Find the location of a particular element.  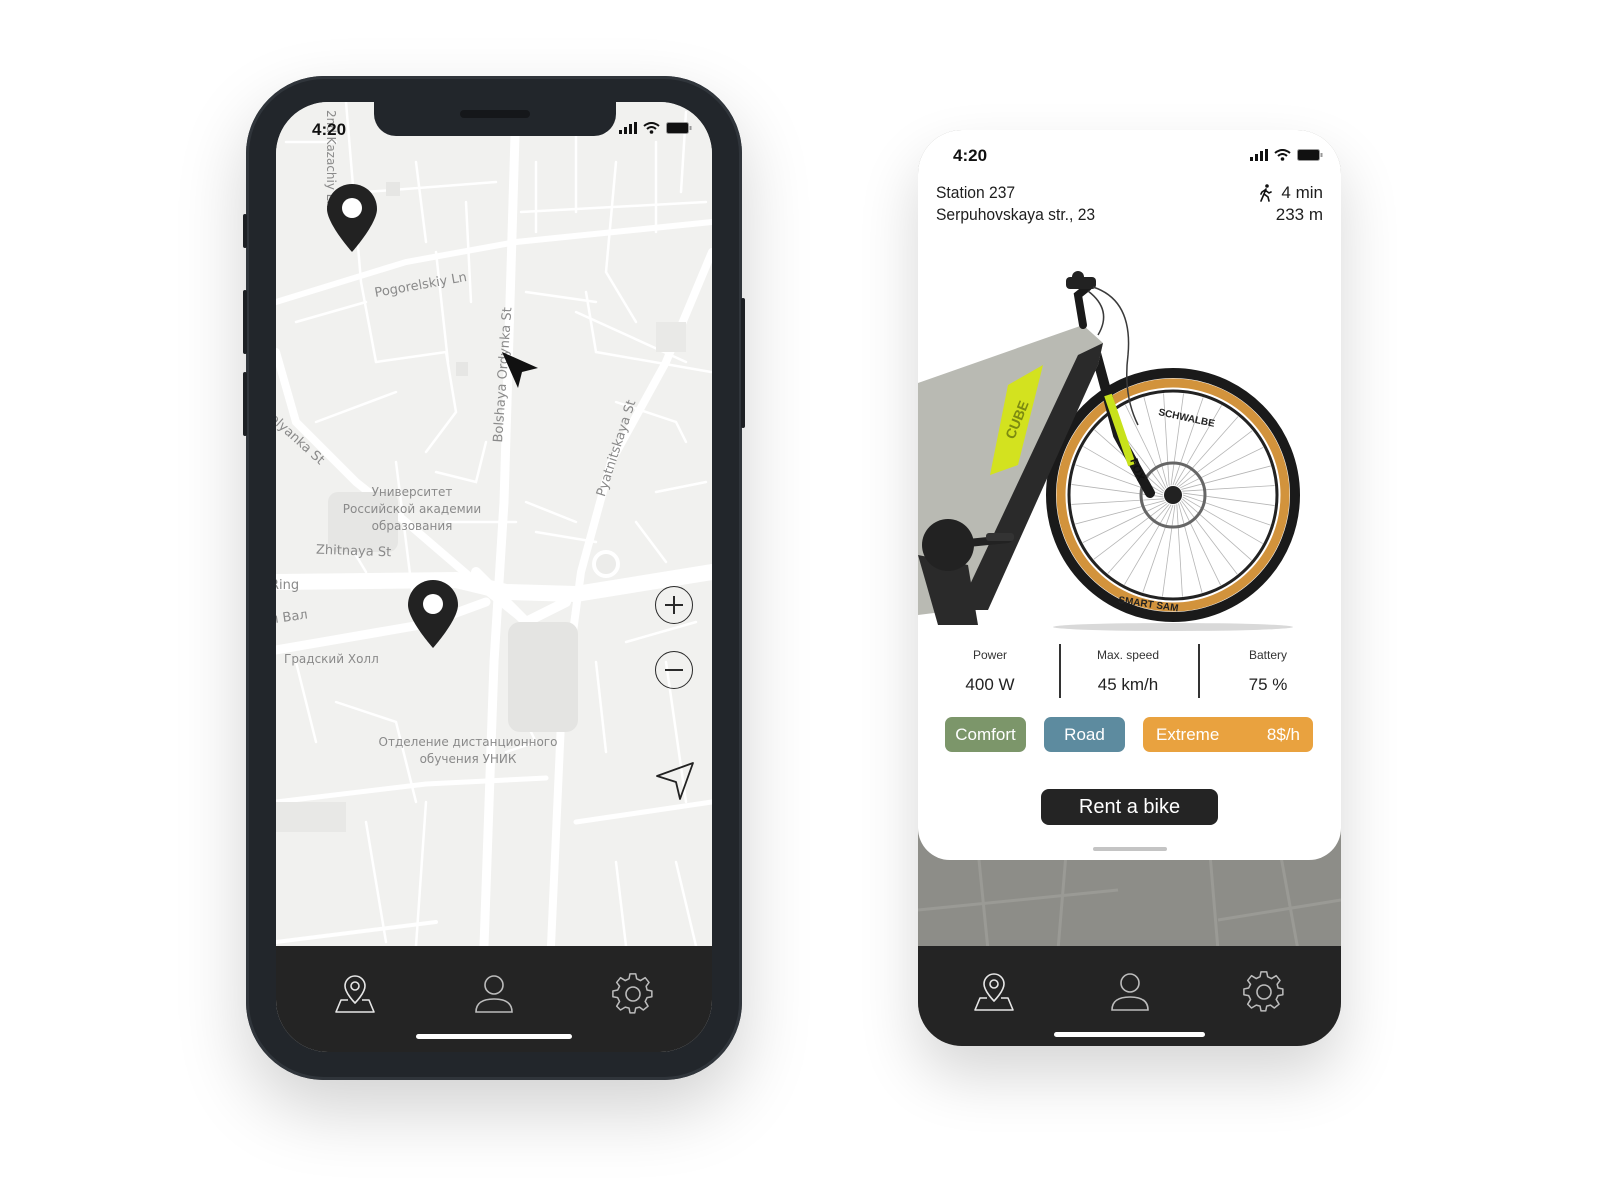

bike-image: SCHWALBE SMART SAM FOX CUBE is located at coordinates (1129, 450).